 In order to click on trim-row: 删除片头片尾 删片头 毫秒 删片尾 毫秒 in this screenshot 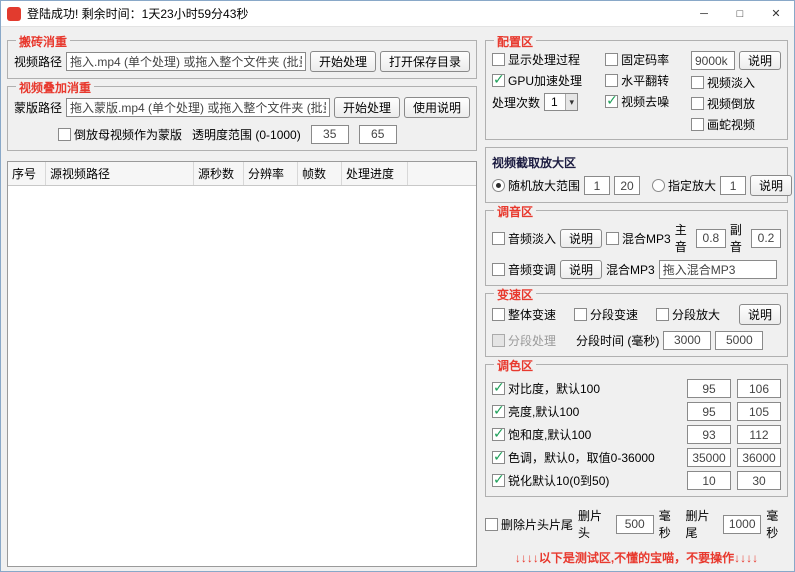, I will do `click(636, 524)`.